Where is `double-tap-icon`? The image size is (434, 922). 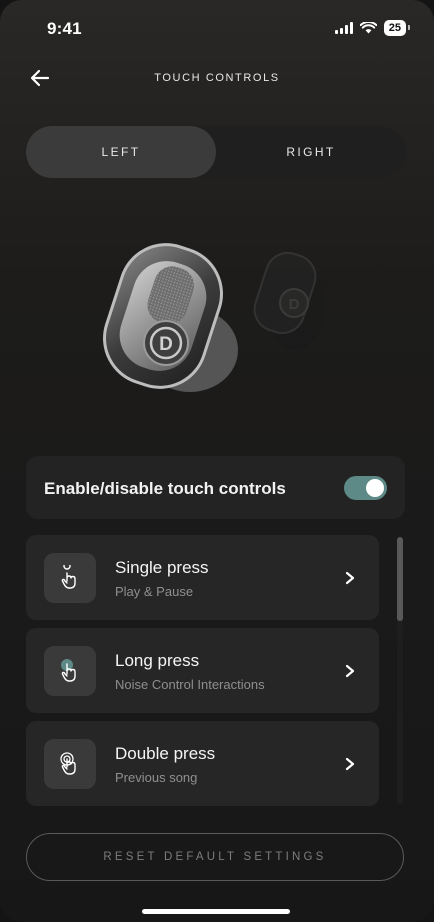
double-tap-icon is located at coordinates (70, 764).